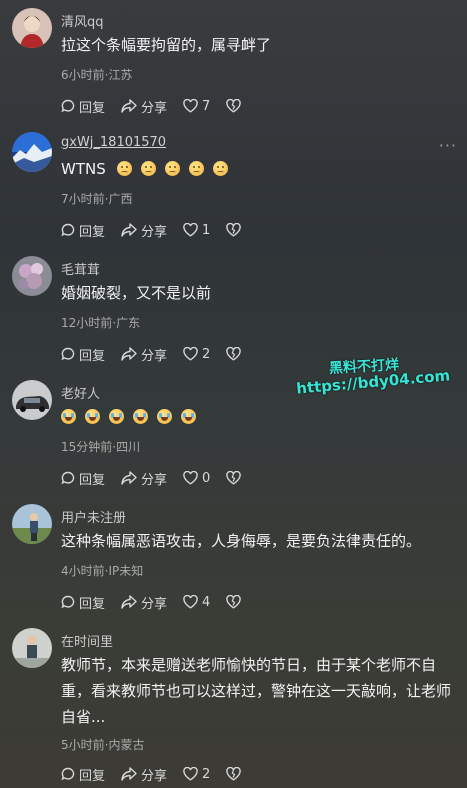 The image size is (467, 788). What do you see at coordinates (82, 20) in the screenshot?
I see `comment-username: 清风qq` at bounding box center [82, 20].